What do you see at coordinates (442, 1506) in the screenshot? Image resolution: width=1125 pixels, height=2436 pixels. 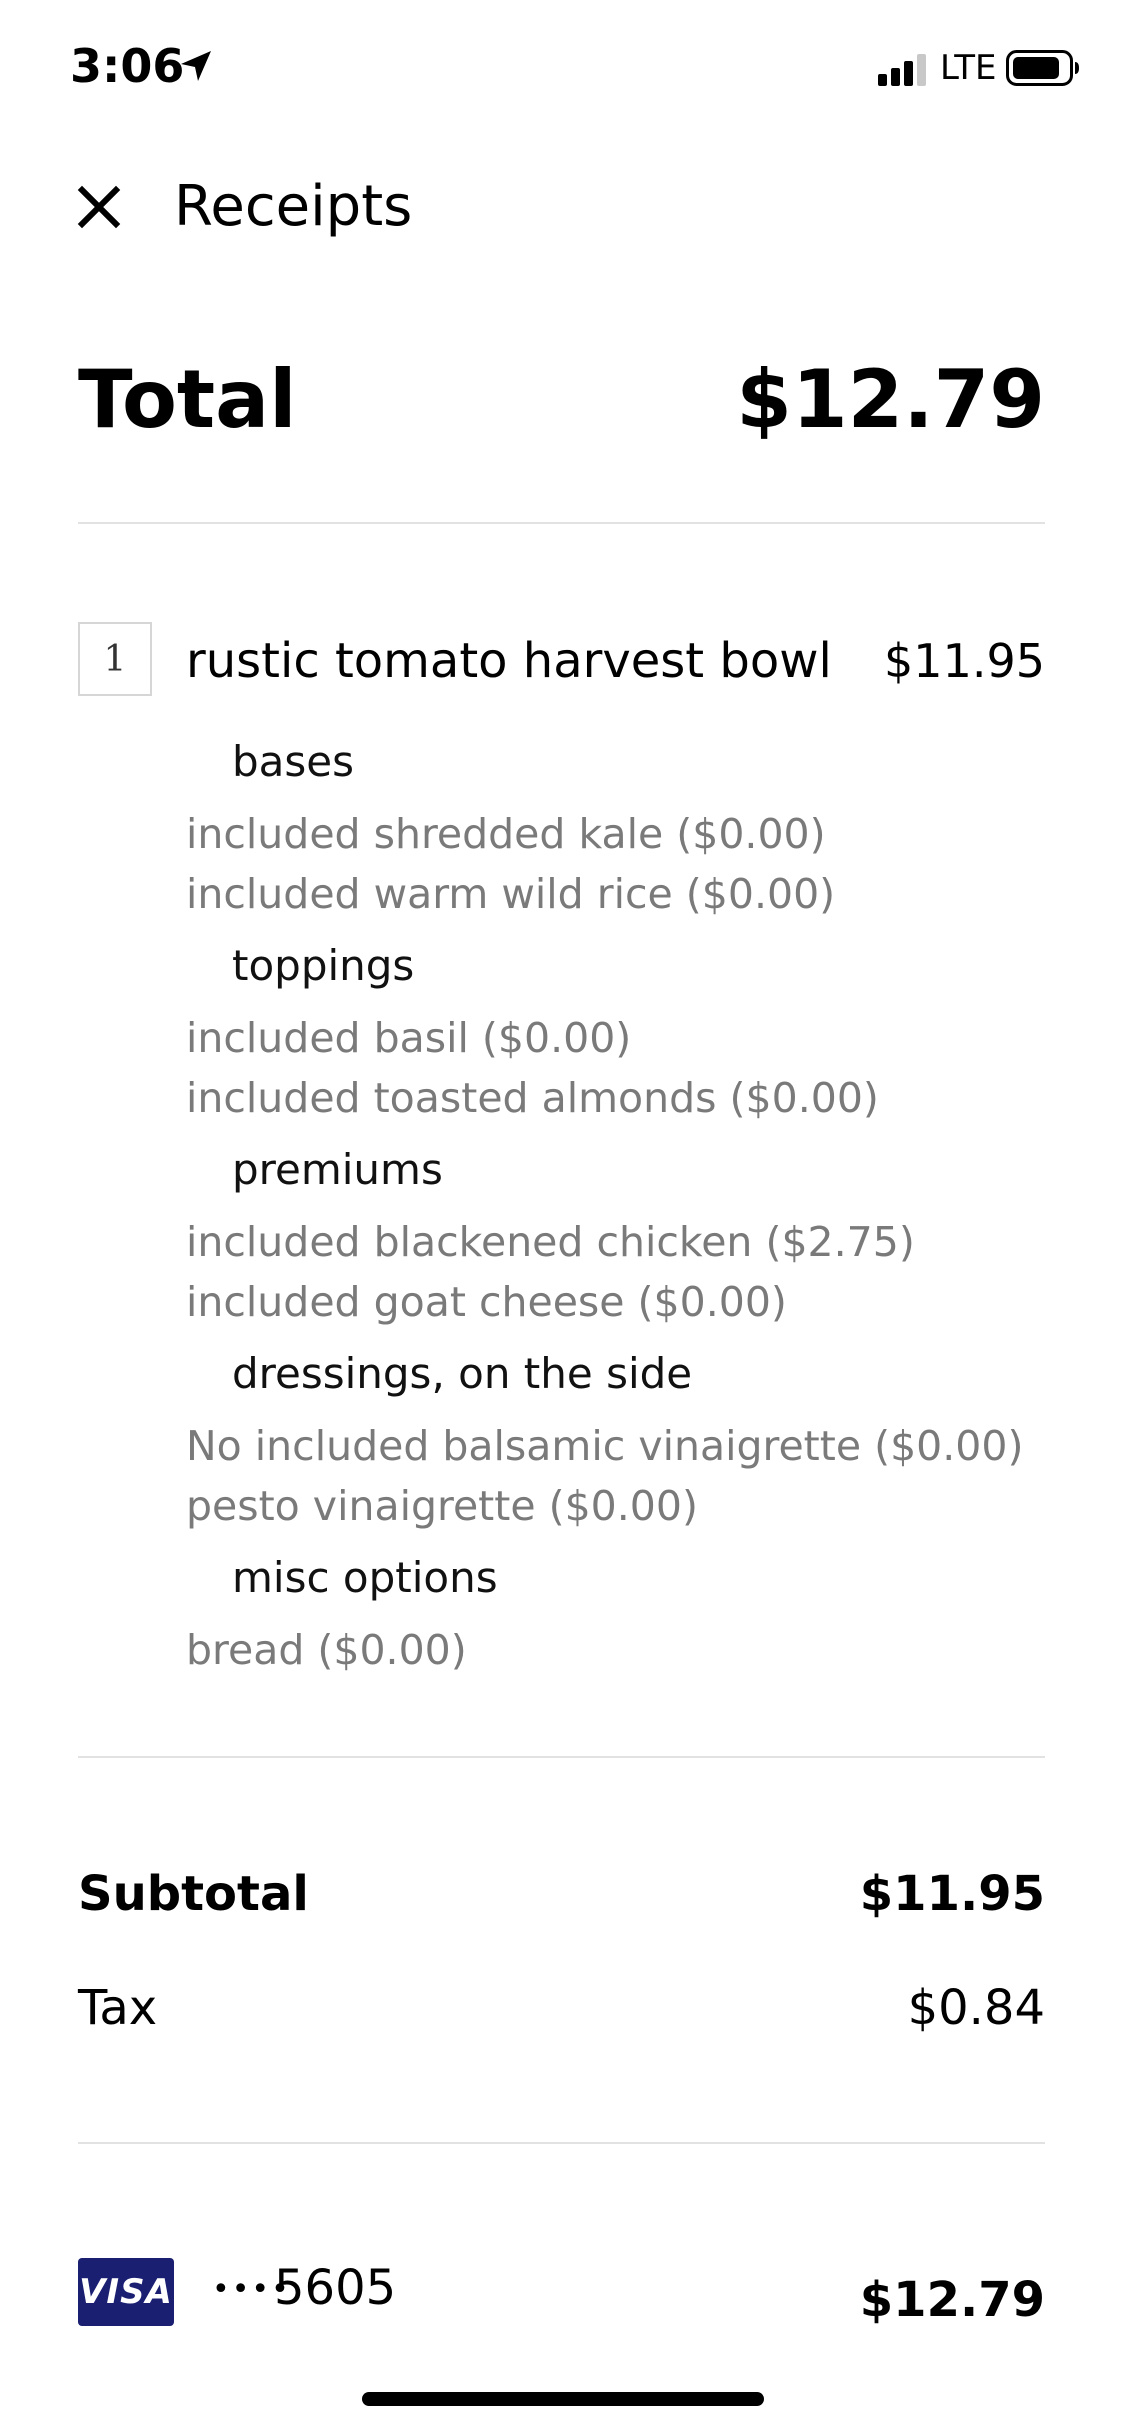 I see `option-line: pesto vinaigrette ($0.00)` at bounding box center [442, 1506].